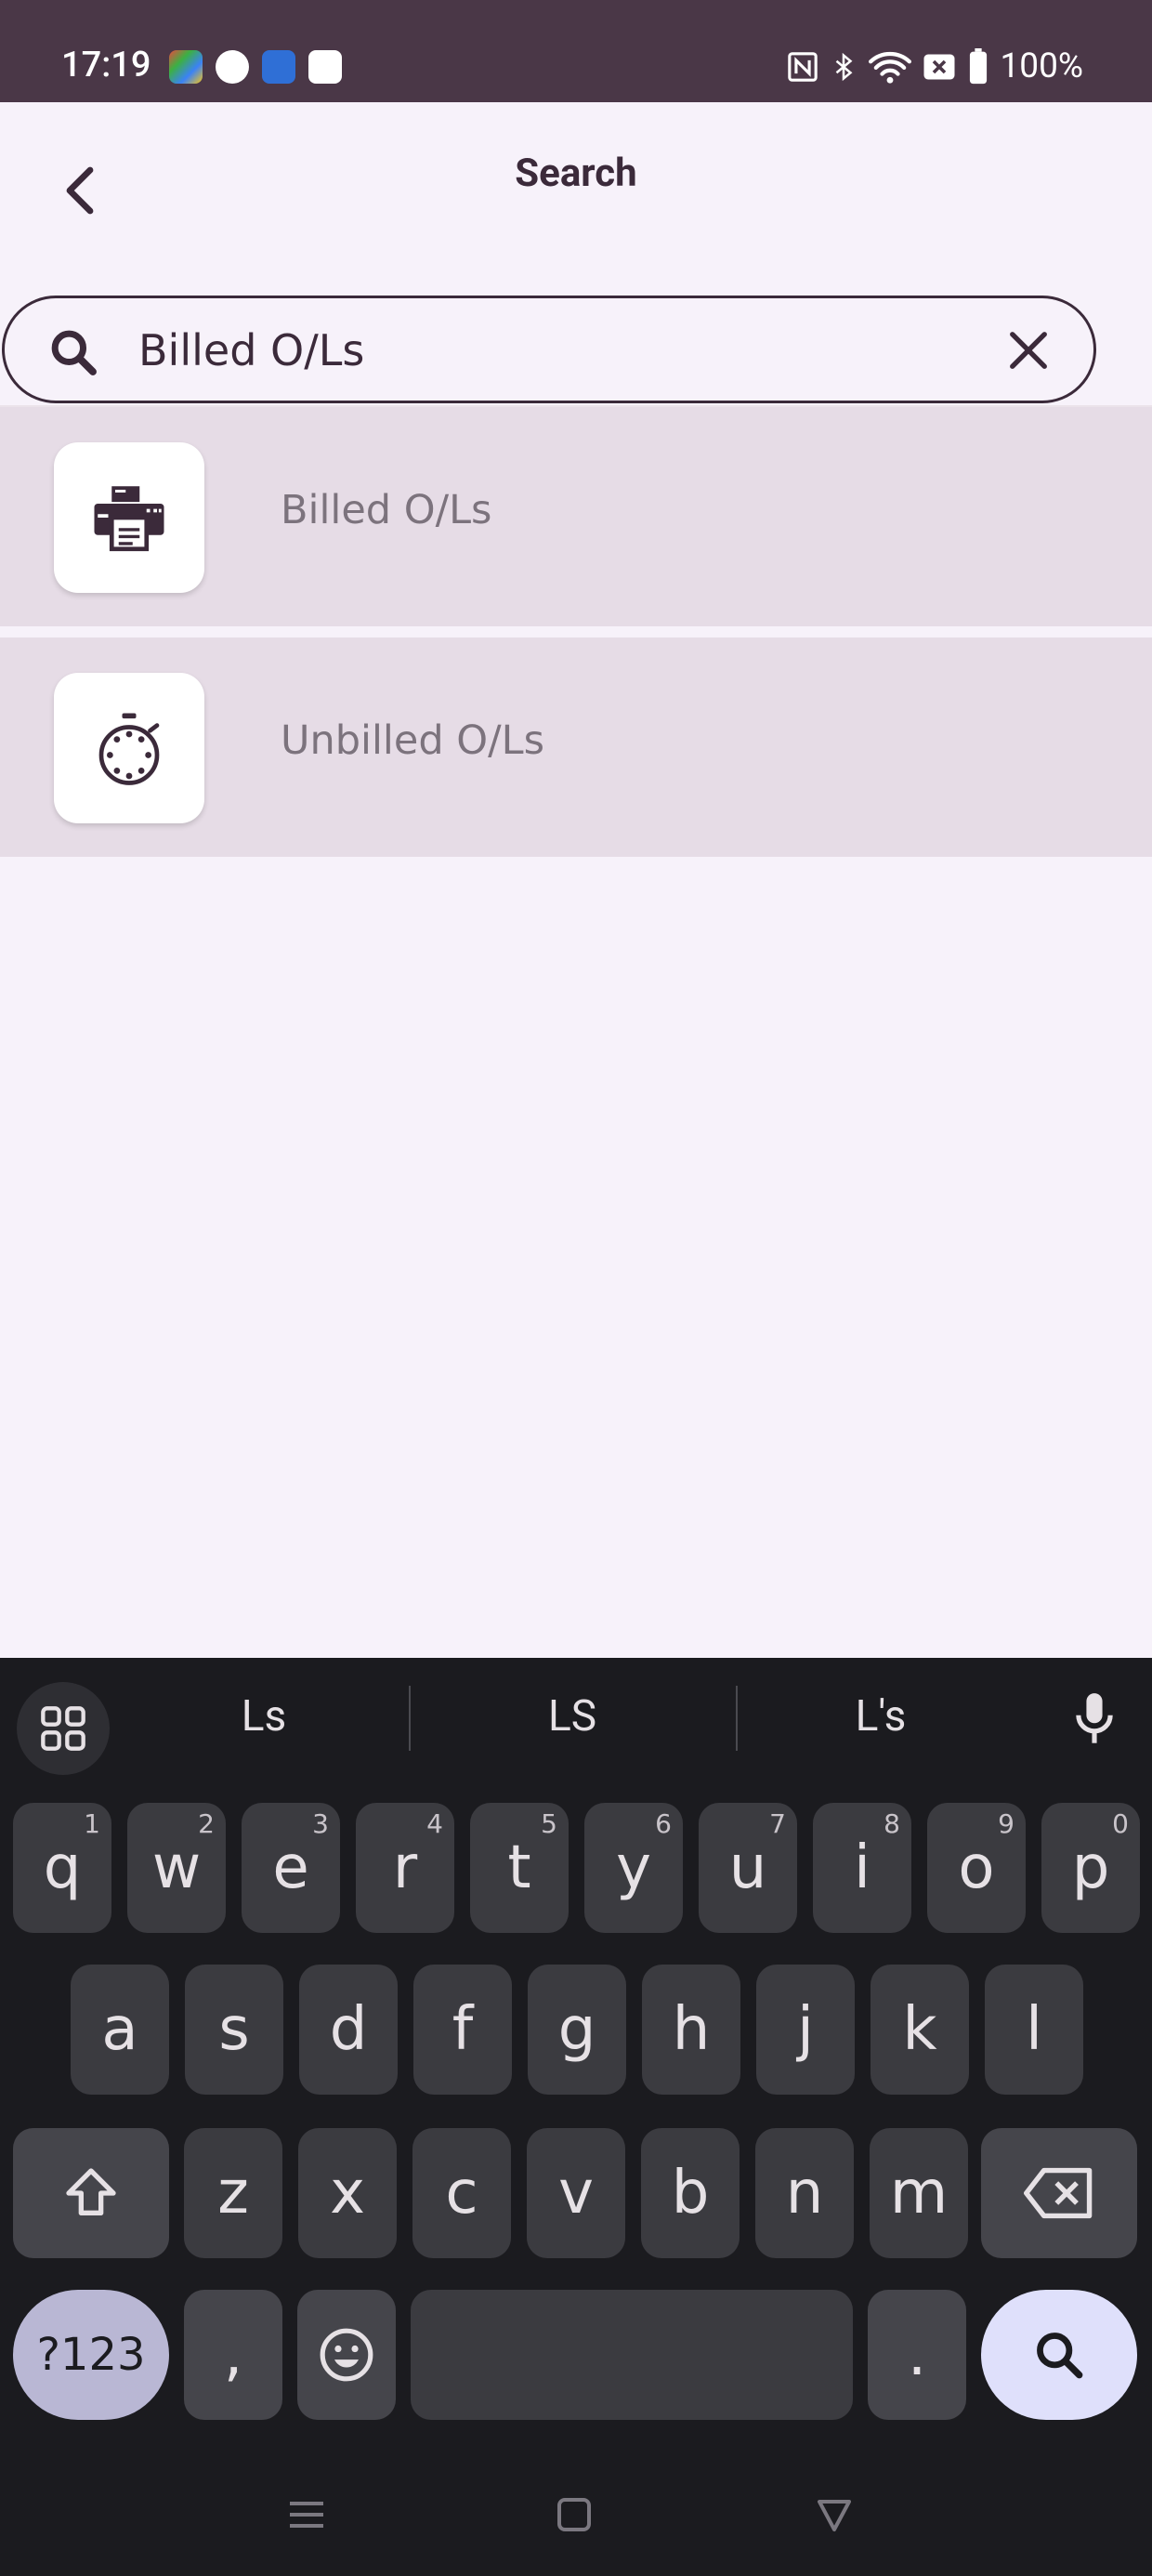  What do you see at coordinates (1041, 66) in the screenshot?
I see `battery-percent: 100%` at bounding box center [1041, 66].